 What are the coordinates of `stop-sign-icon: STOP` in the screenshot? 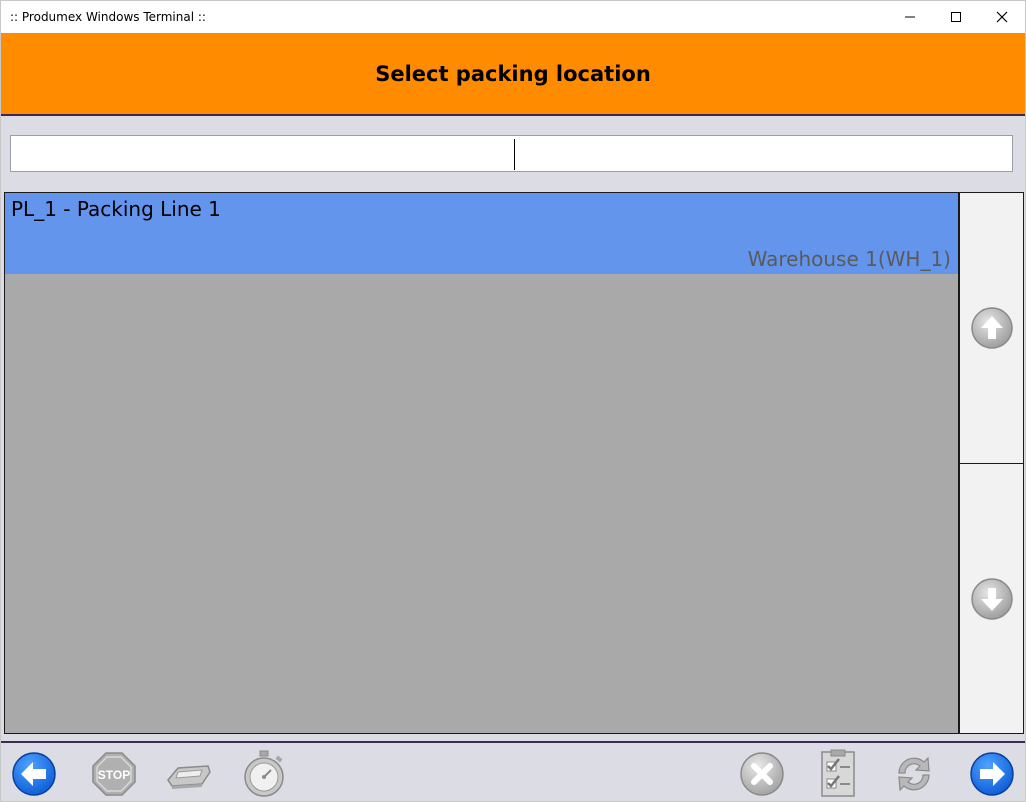 It's located at (114, 774).